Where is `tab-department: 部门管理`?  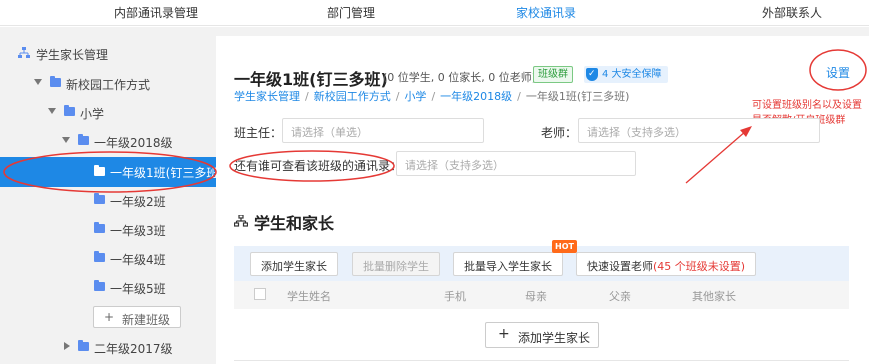
tab-department: 部门管理 is located at coordinates (351, 12).